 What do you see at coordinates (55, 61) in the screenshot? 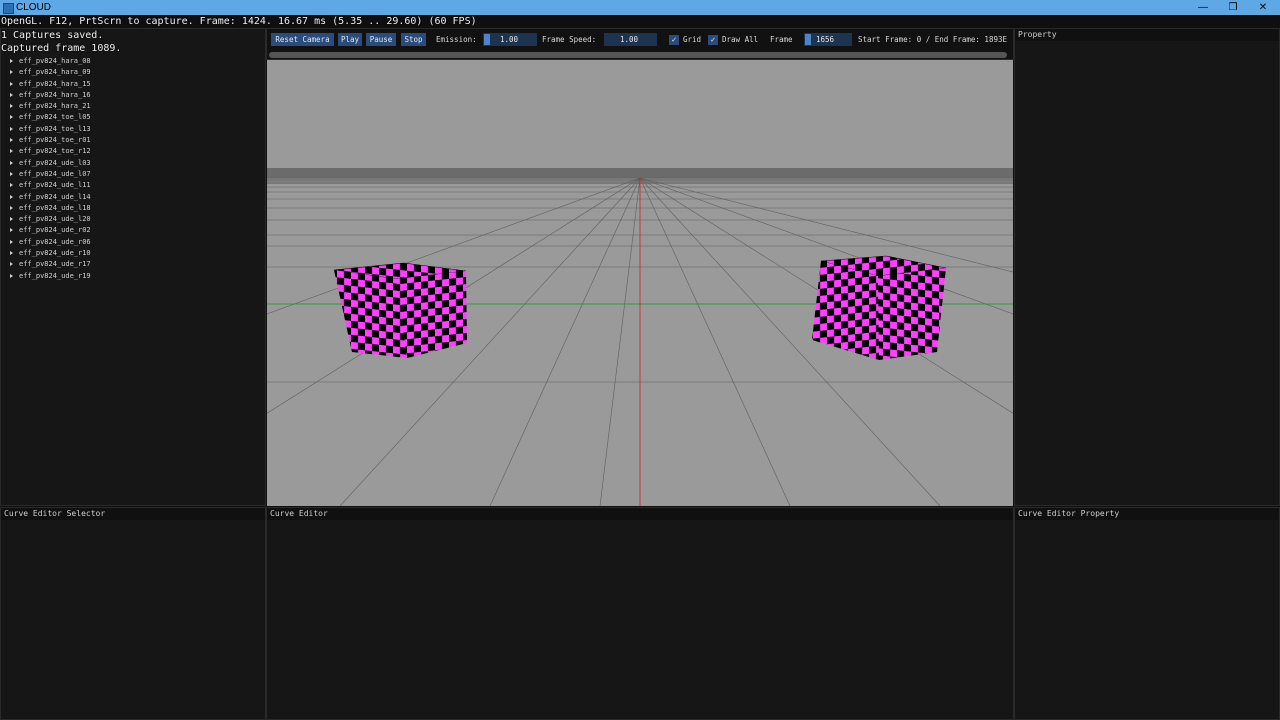
I see `tree-item-label: eff_pv824_hara_08` at bounding box center [55, 61].